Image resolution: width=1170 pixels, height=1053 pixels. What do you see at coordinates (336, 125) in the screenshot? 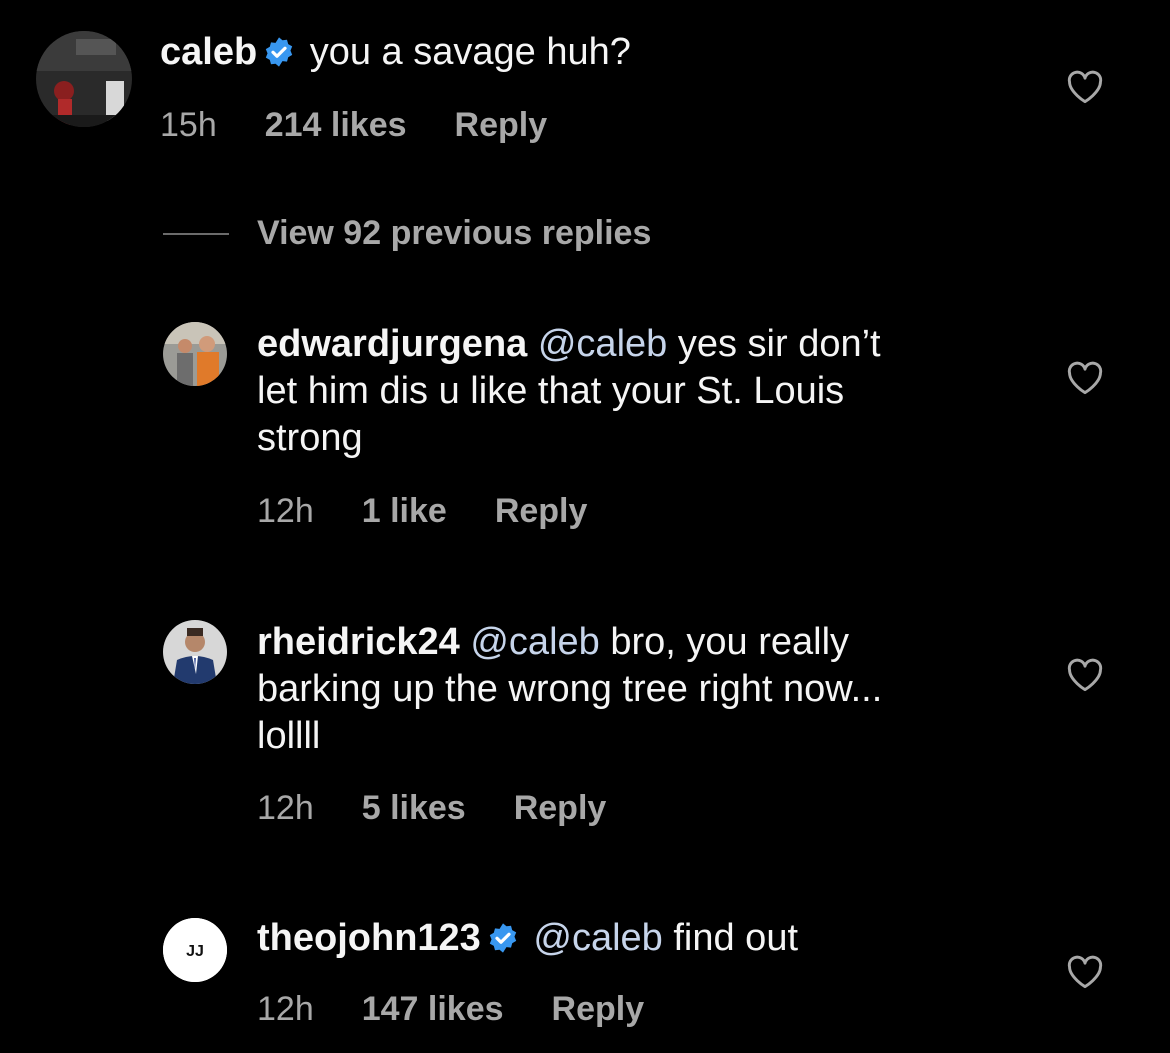
I see `likes-count: 214 likes` at bounding box center [336, 125].